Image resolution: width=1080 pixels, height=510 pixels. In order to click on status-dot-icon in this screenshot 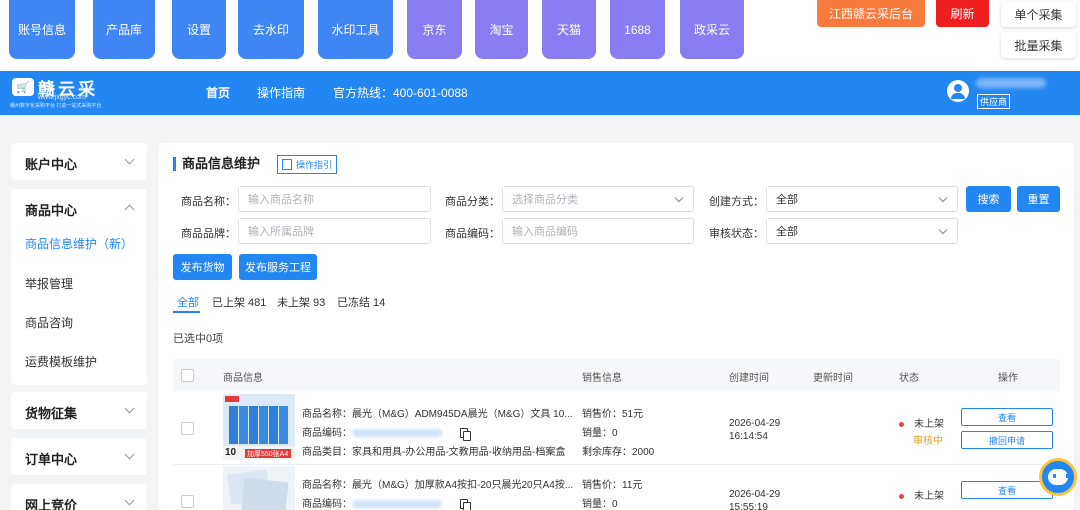, I will do `click(901, 424)`.